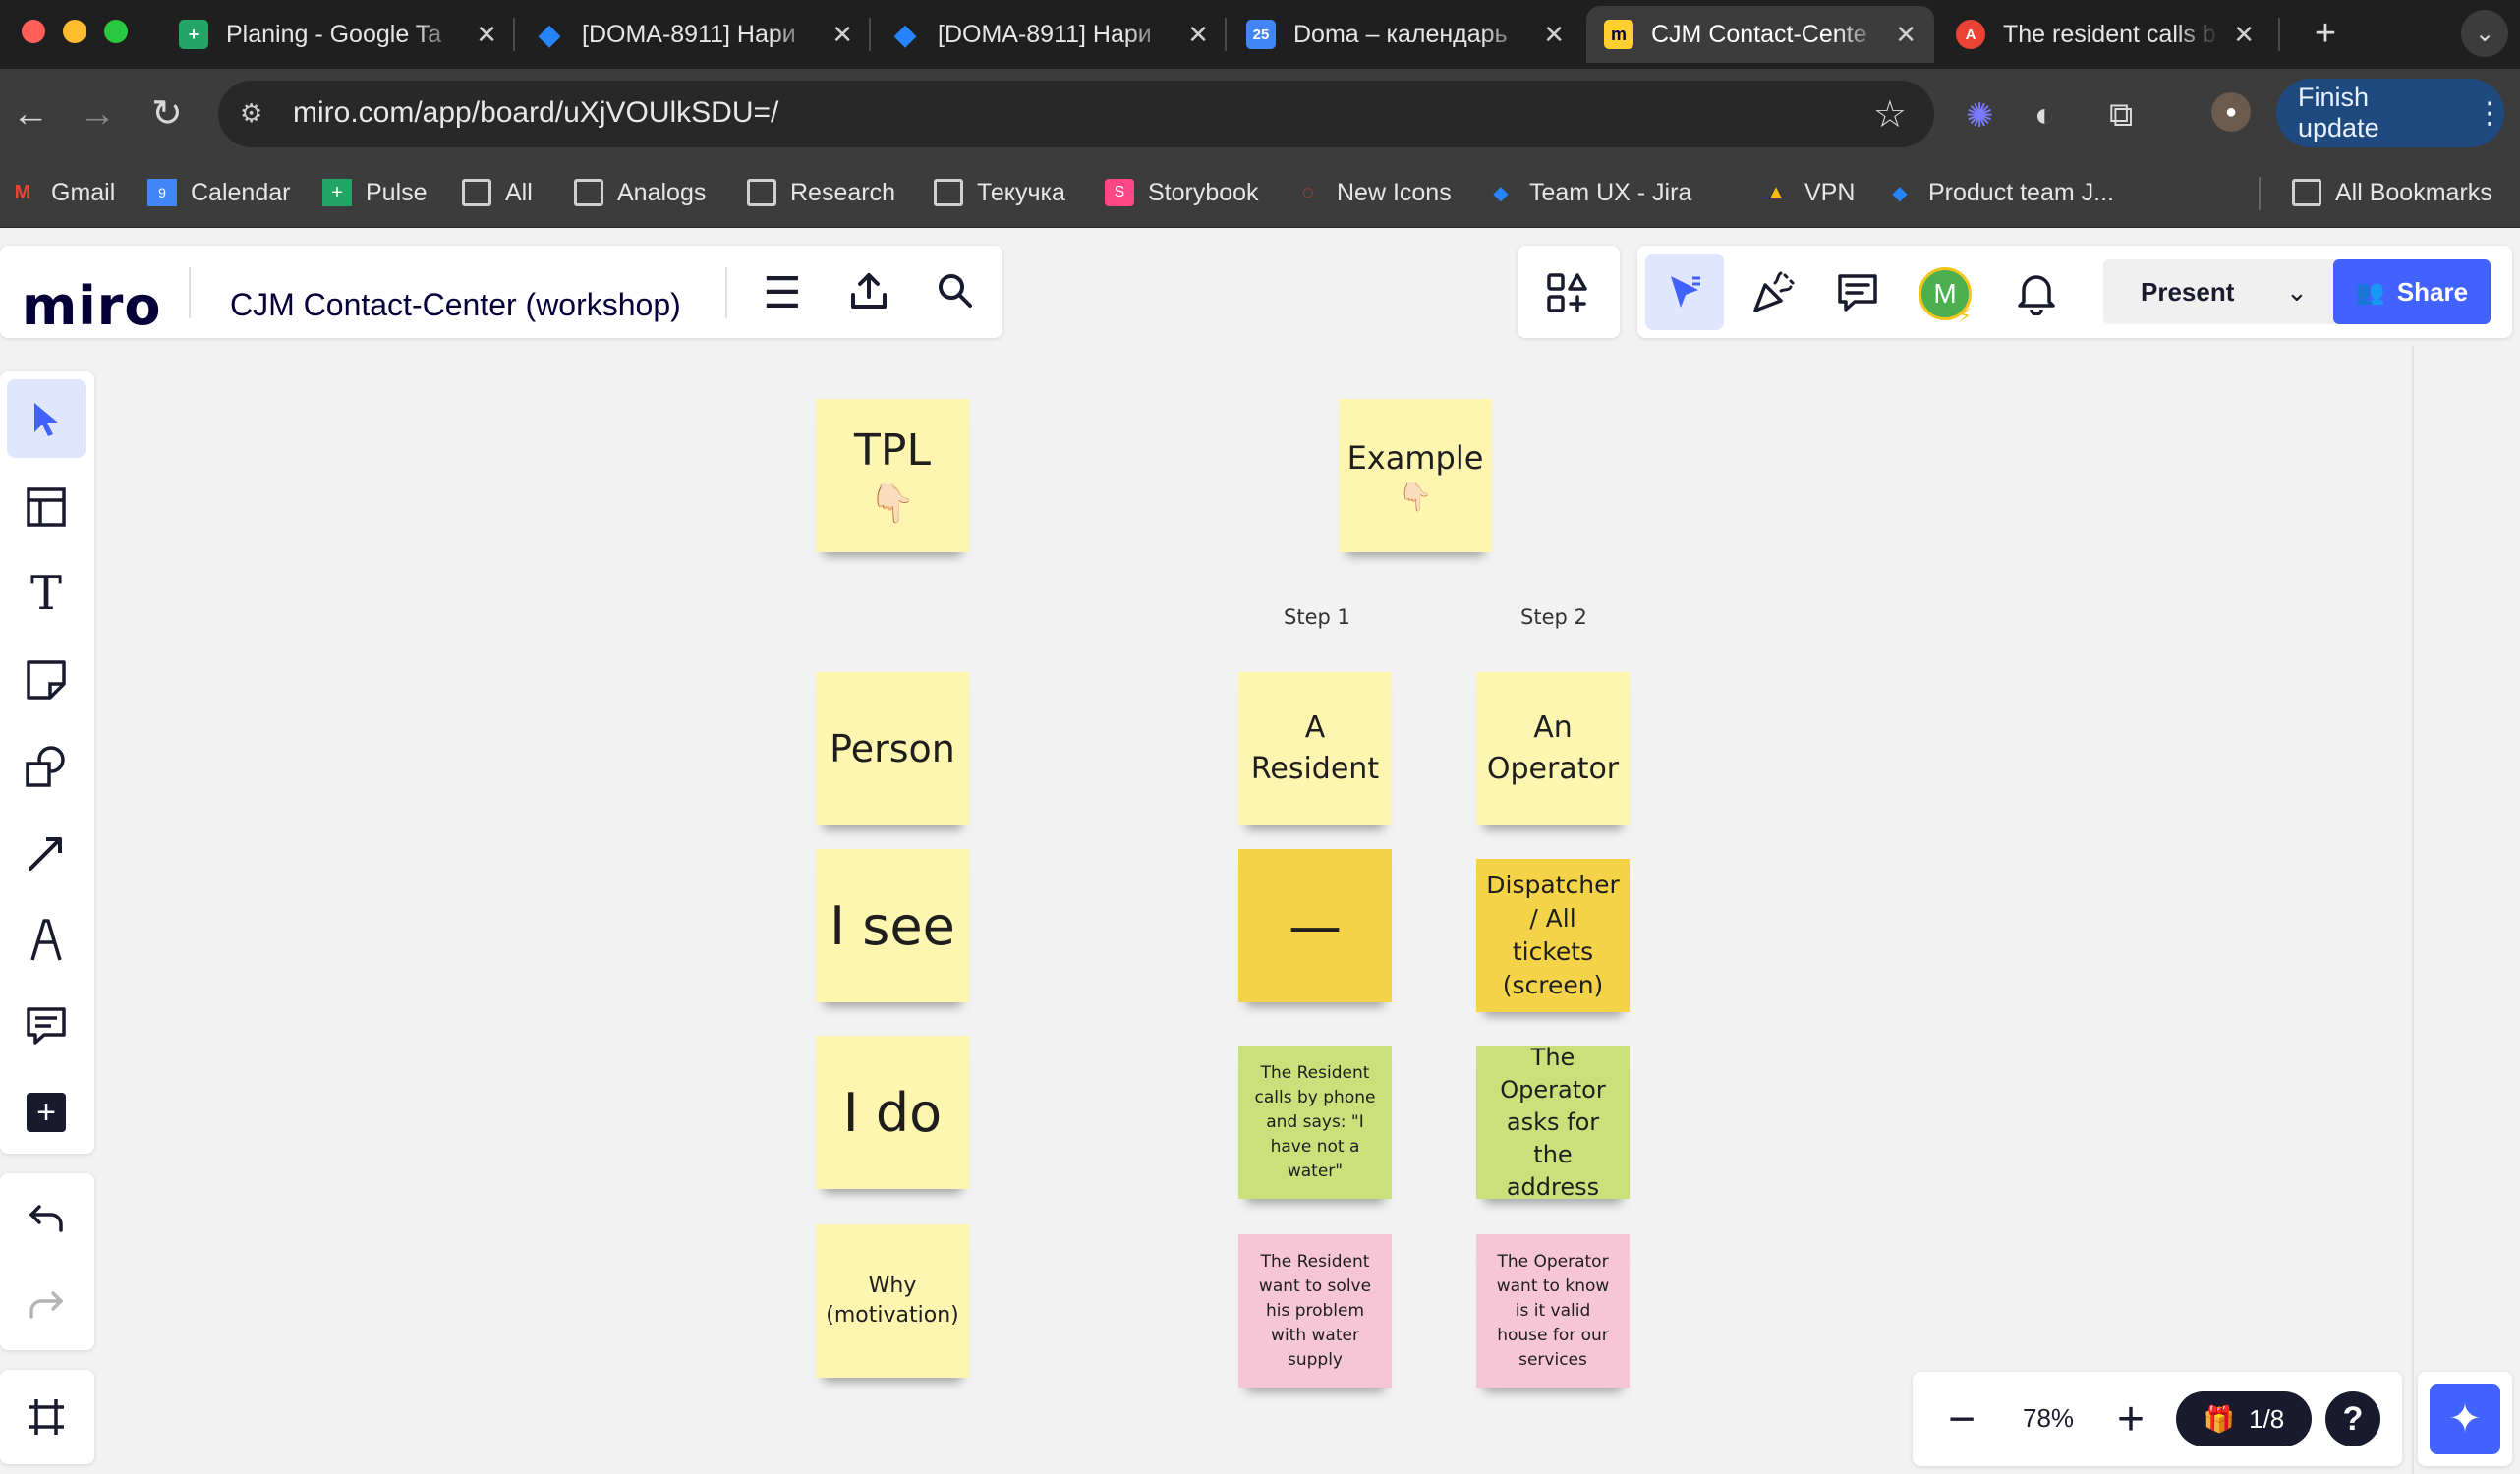 The height and width of the screenshot is (1474, 2520). What do you see at coordinates (46, 507) in the screenshot?
I see `frame-template-tool` at bounding box center [46, 507].